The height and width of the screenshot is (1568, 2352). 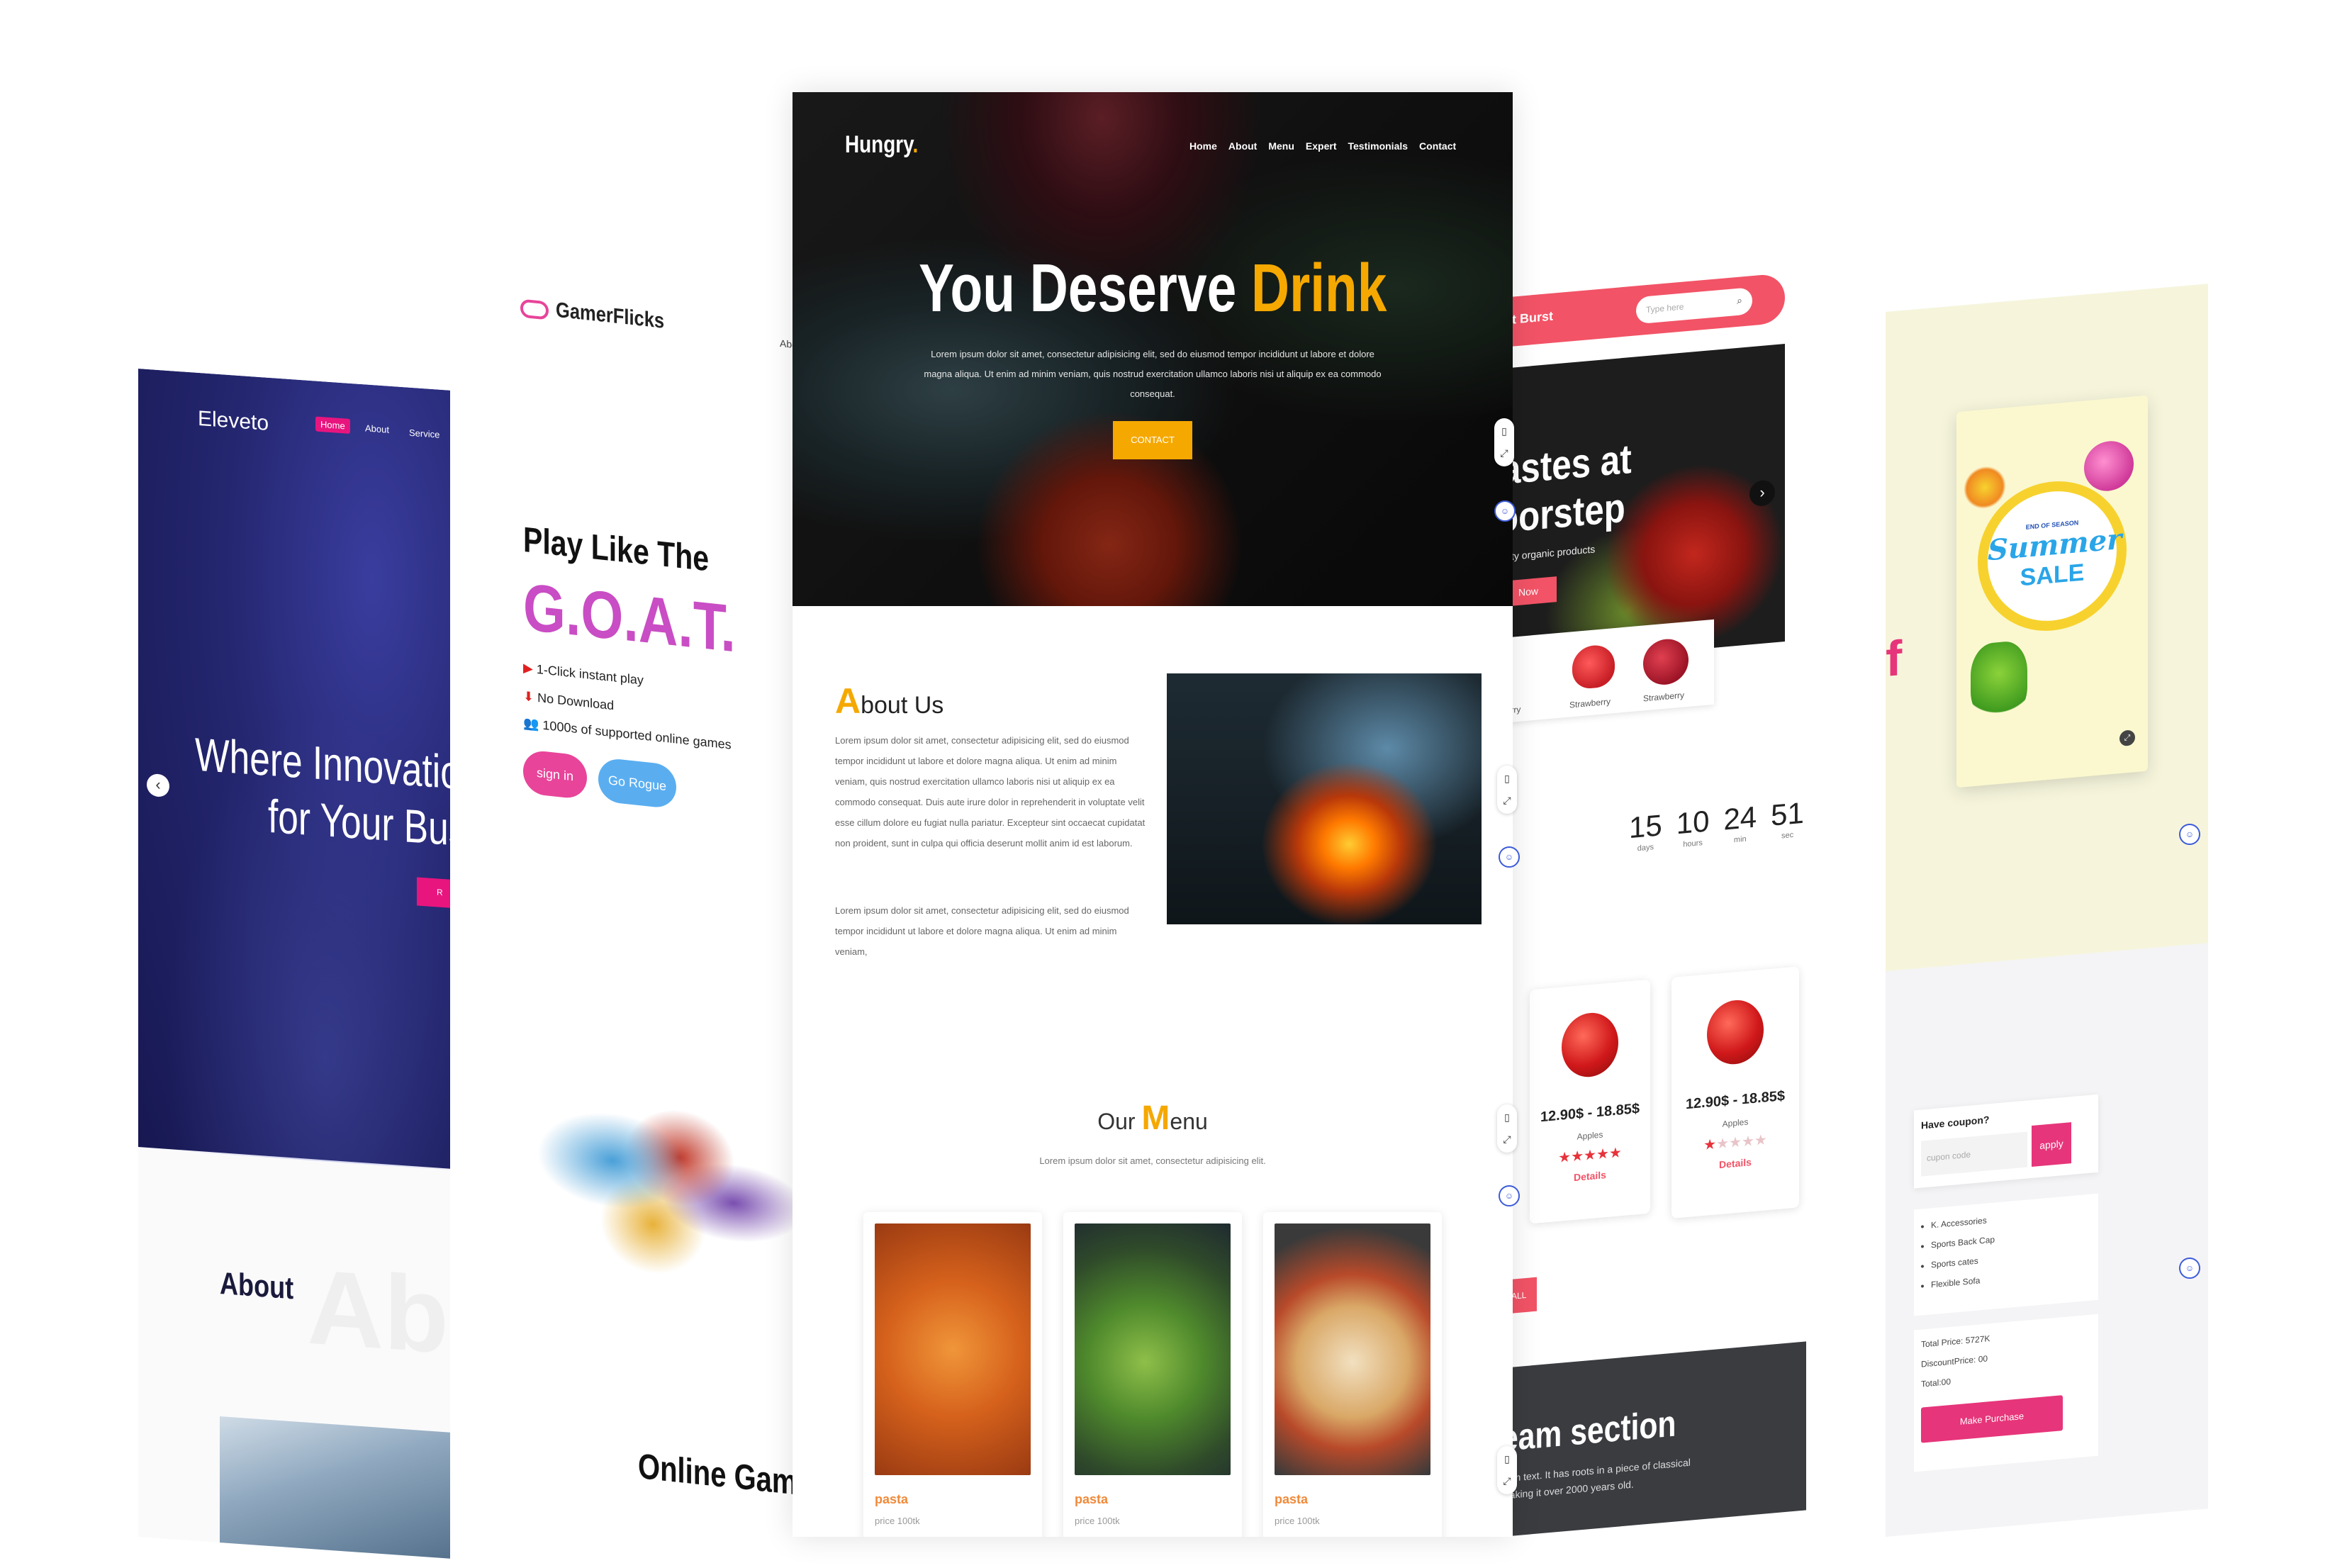 What do you see at coordinates (1974, 1154) in the screenshot?
I see `coupon-input: cupon code` at bounding box center [1974, 1154].